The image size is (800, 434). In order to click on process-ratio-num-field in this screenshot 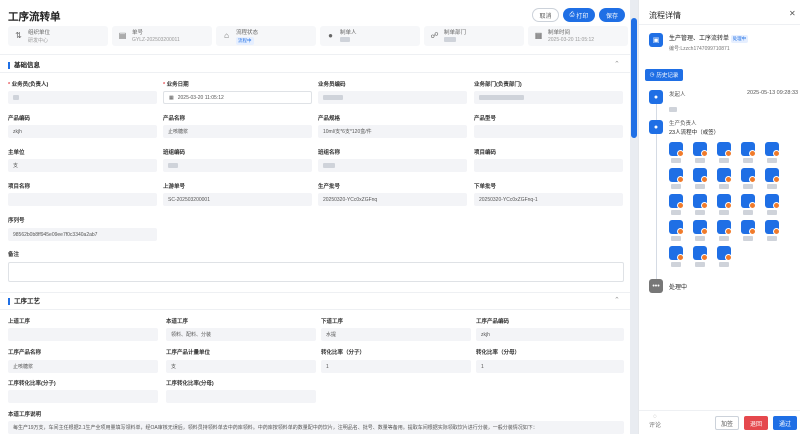, I will do `click(83, 396)`.